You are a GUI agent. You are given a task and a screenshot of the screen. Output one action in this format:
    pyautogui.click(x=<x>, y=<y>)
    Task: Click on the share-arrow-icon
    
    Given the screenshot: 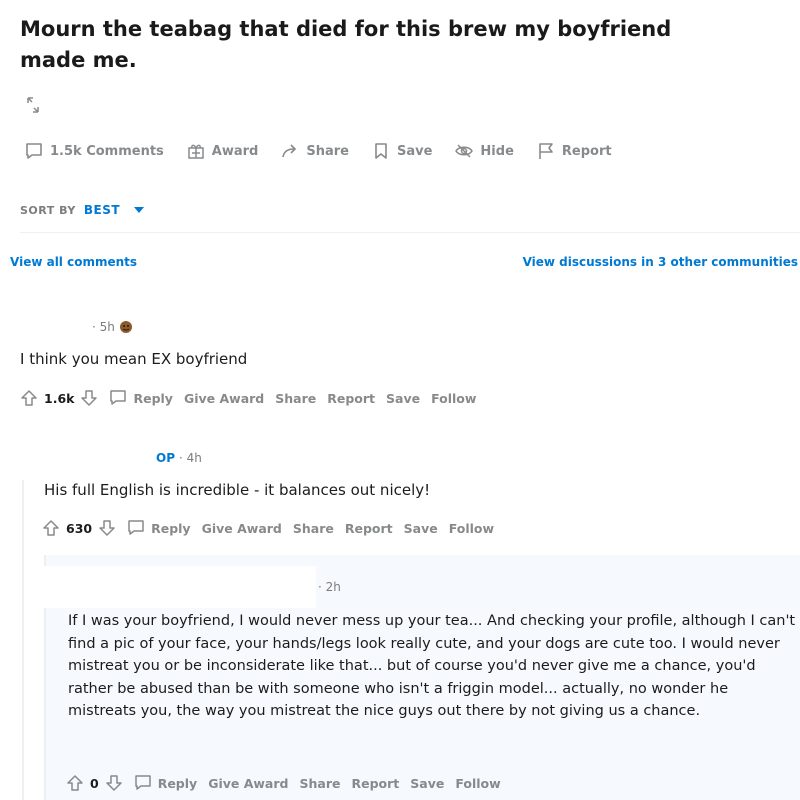 What is the action you would take?
    pyautogui.click(x=289, y=151)
    